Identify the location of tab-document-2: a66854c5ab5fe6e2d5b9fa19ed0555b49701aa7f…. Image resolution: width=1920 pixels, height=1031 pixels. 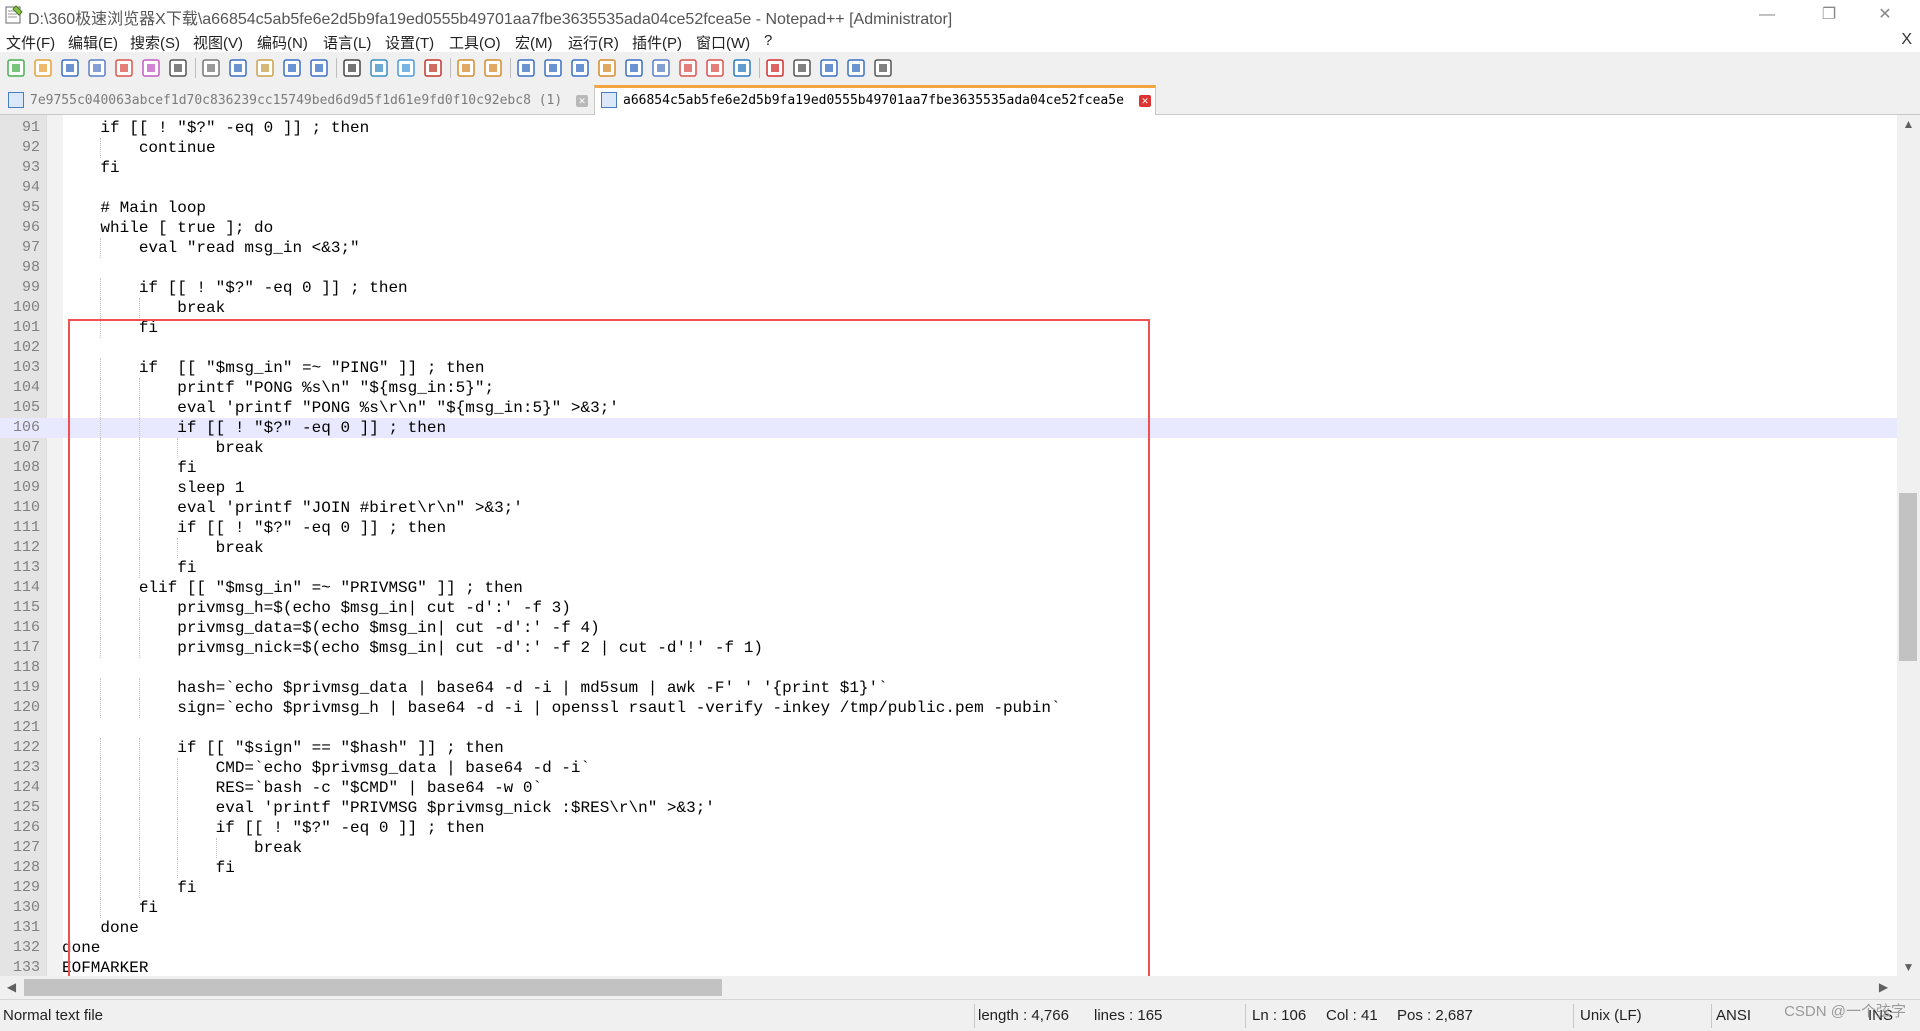
(875, 101).